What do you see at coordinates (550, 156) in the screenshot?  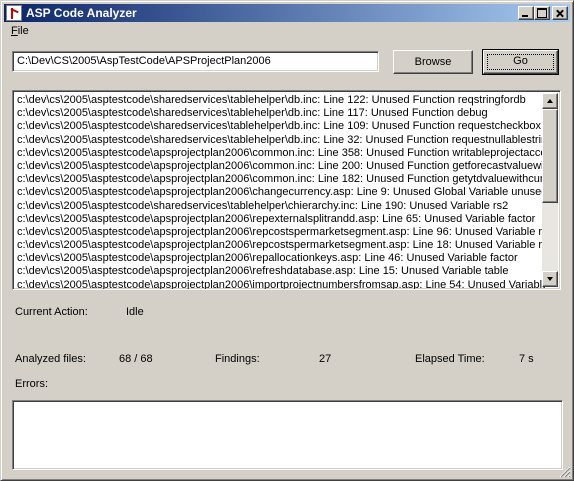 I see `scroll-thumb` at bounding box center [550, 156].